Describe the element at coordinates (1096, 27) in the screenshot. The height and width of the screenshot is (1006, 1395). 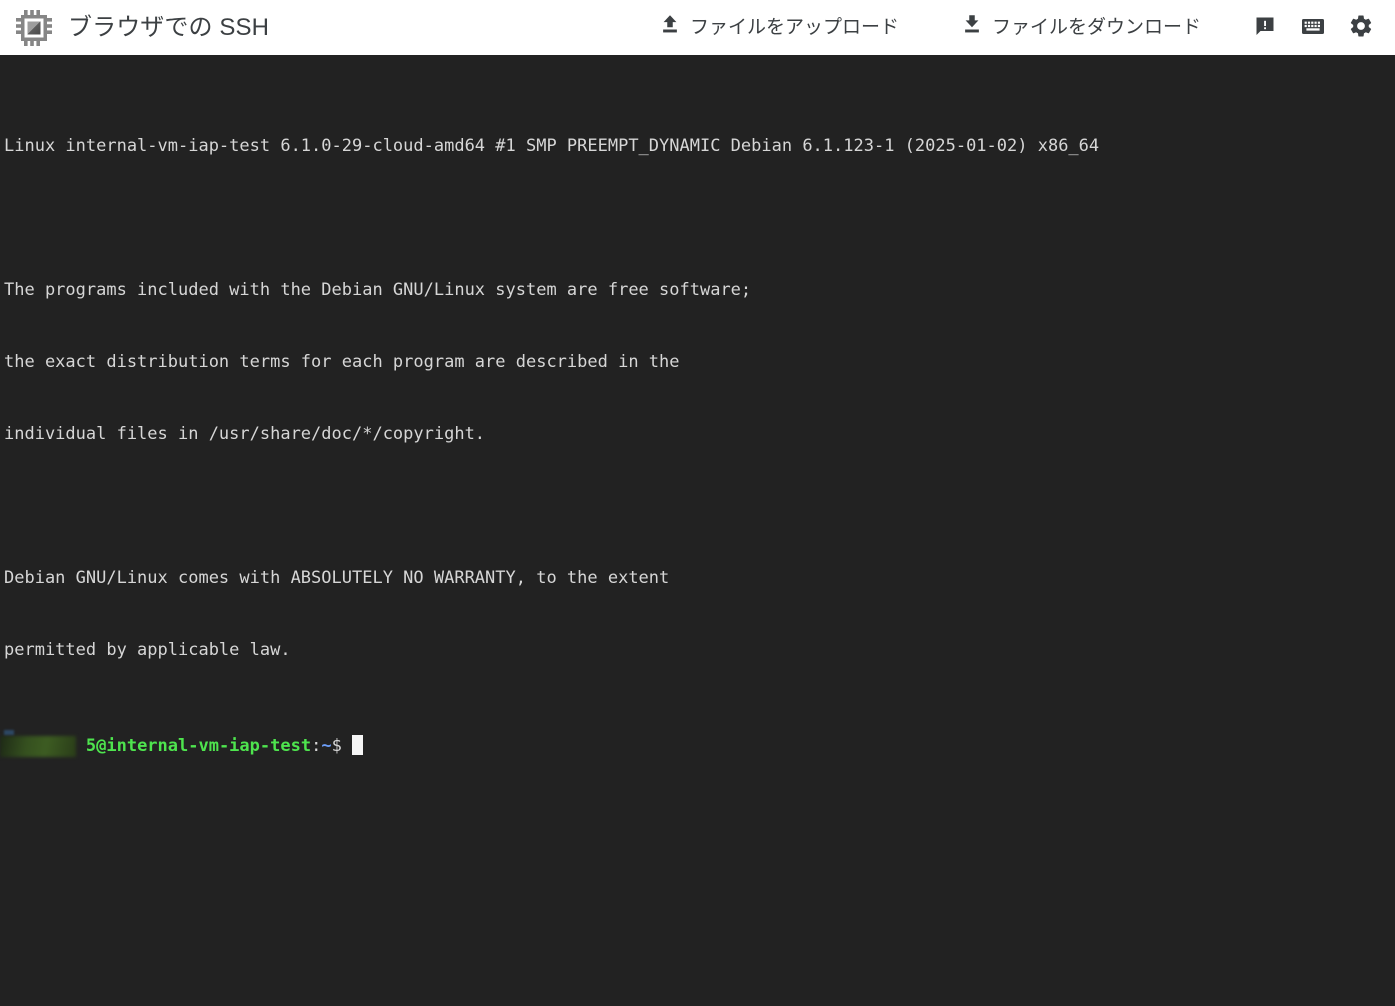
I see `download-file-label: ファイルをダウンロード` at that location.